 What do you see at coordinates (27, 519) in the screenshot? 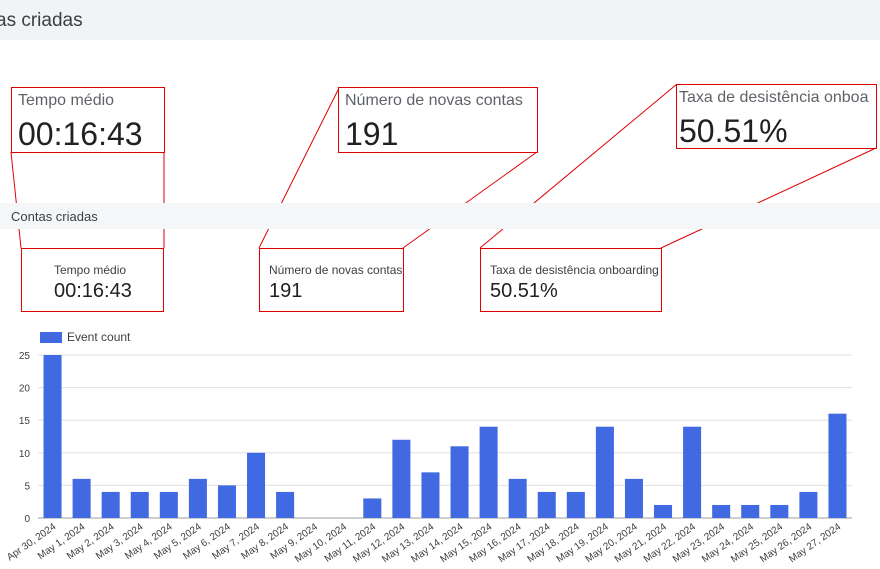
I see `y-tick-label: 0` at bounding box center [27, 519].